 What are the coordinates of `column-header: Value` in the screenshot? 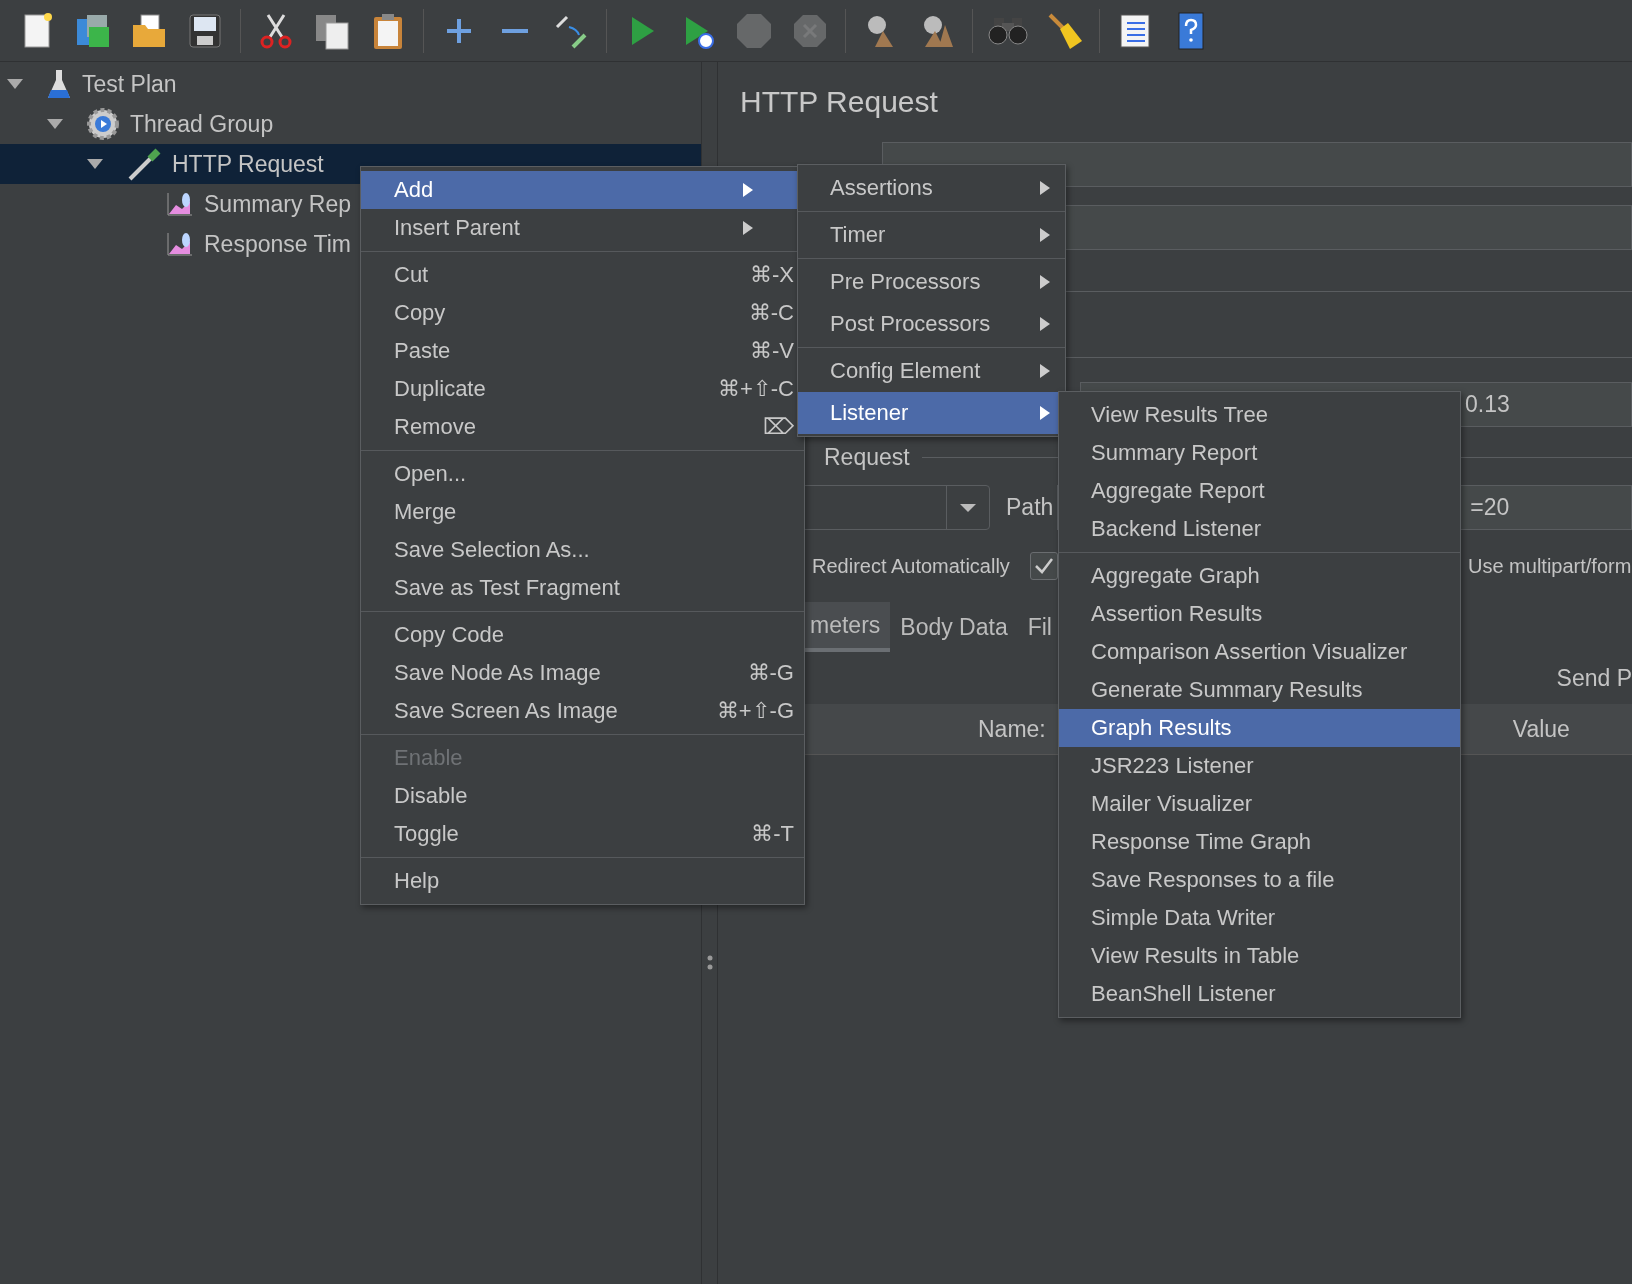 It's located at (1541, 729).